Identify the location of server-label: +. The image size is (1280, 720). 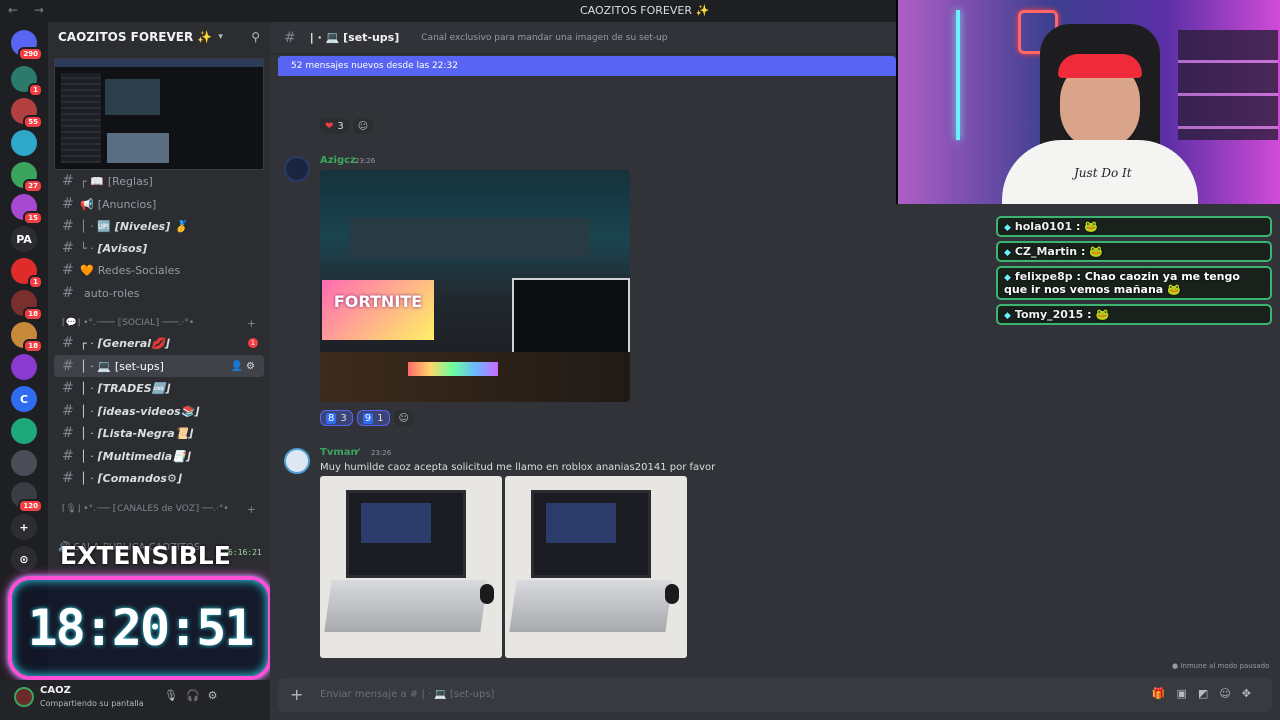
(24, 527).